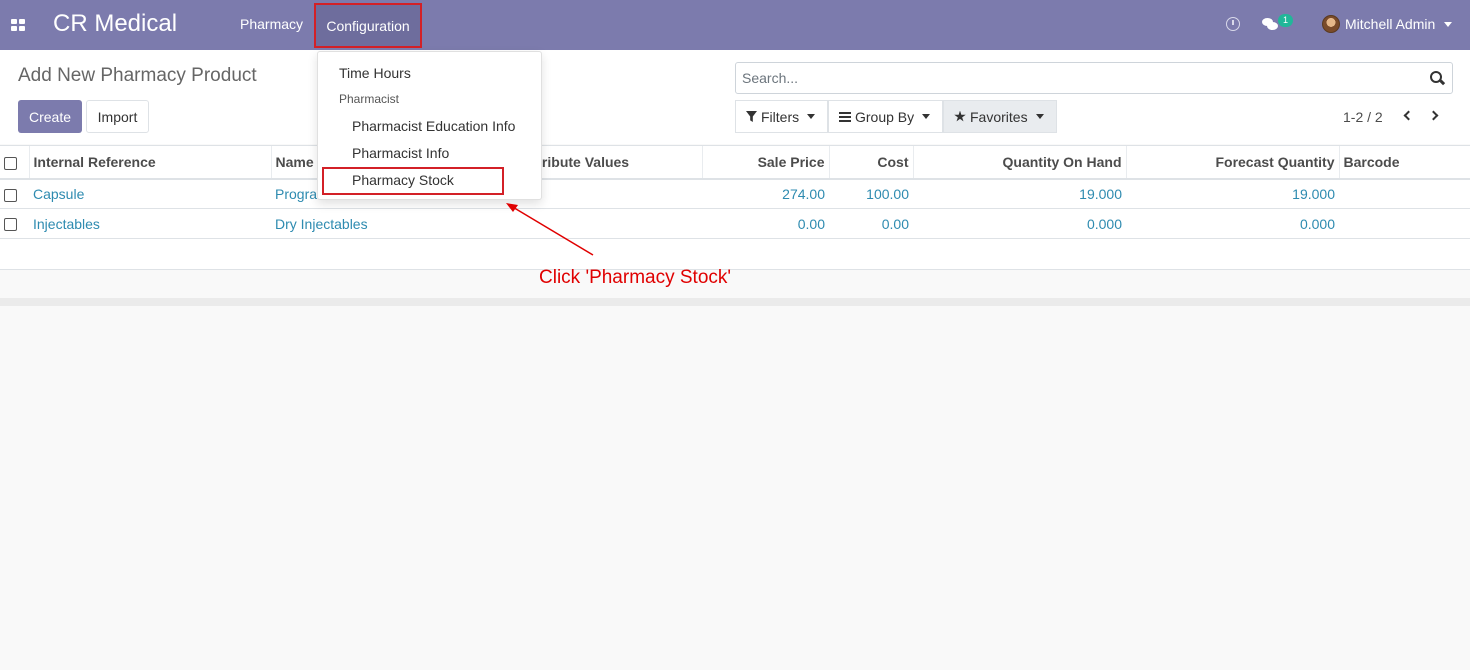 The height and width of the screenshot is (670, 1470). Describe the element at coordinates (550, 229) in the screenshot. I see `annotation-arrow` at that location.